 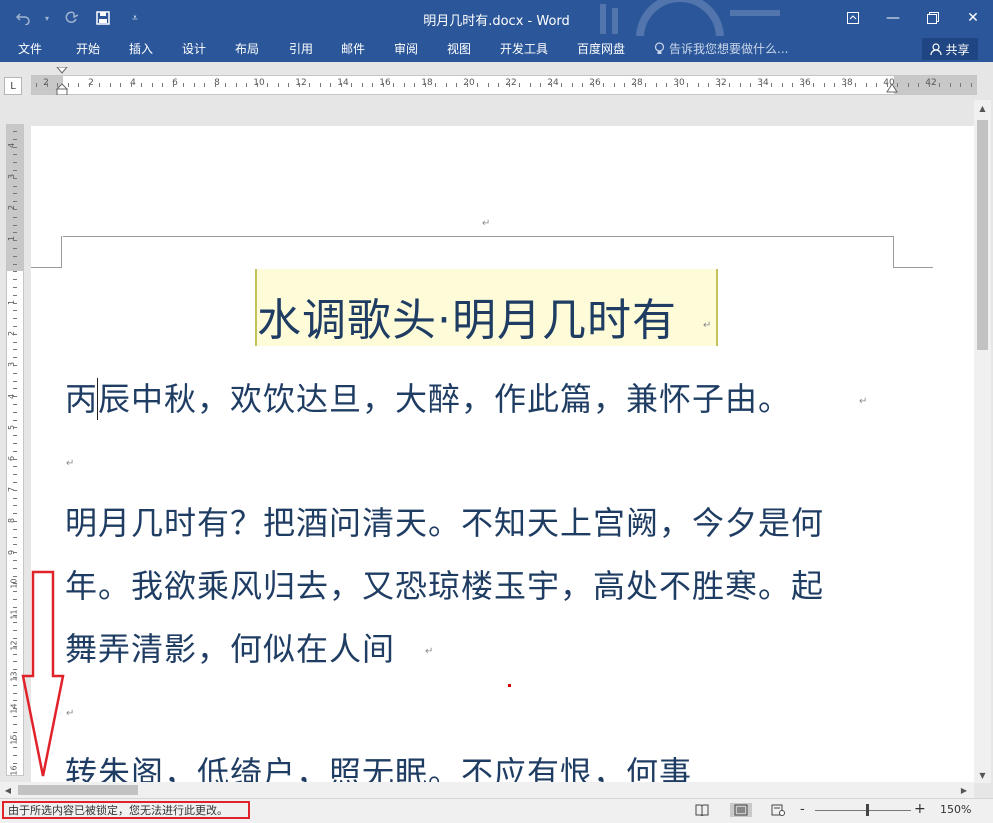 I want to click on title-bar: ▾ ⩡ 明月几时有.docx - Word — ✕, so click(x=496, y=18).